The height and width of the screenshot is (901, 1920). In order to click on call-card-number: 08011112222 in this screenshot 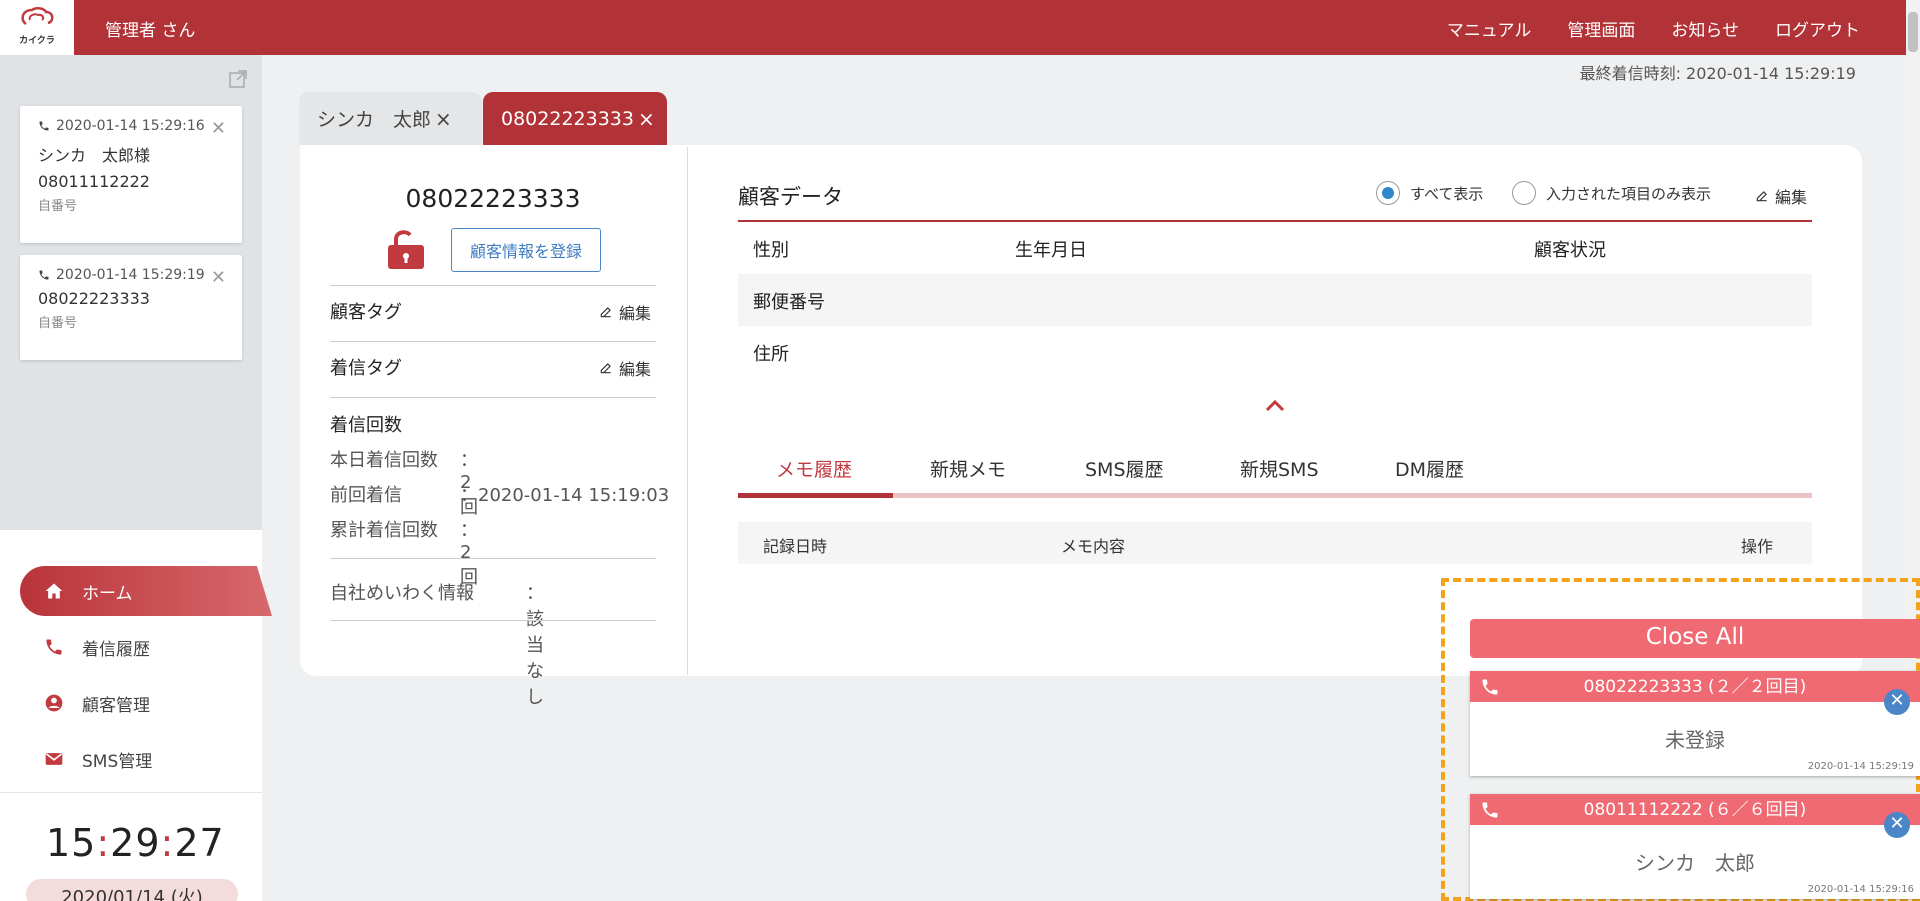, I will do `click(94, 181)`.